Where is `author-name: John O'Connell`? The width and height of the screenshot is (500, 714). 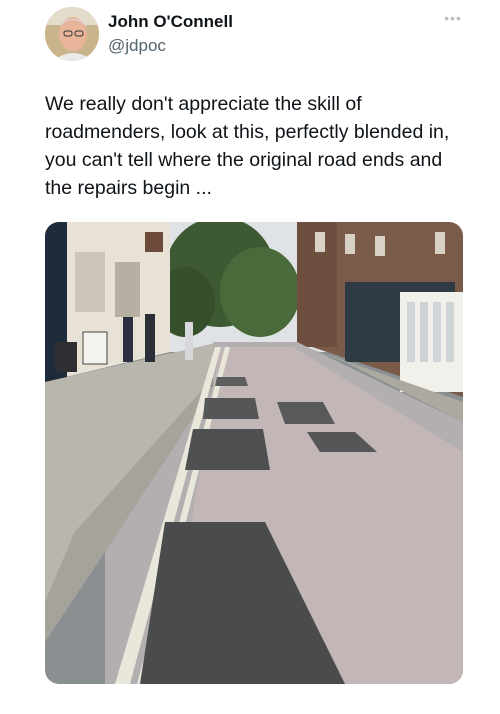 author-name: John O'Connell is located at coordinates (170, 22).